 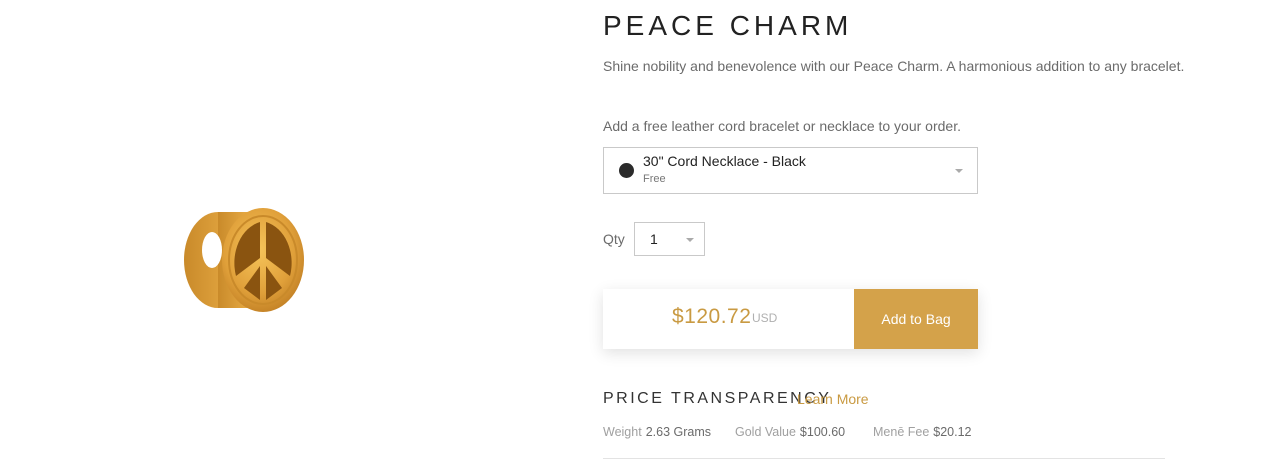 What do you see at coordinates (916, 319) in the screenshot?
I see `add-to-bag-button: Add to Bag` at bounding box center [916, 319].